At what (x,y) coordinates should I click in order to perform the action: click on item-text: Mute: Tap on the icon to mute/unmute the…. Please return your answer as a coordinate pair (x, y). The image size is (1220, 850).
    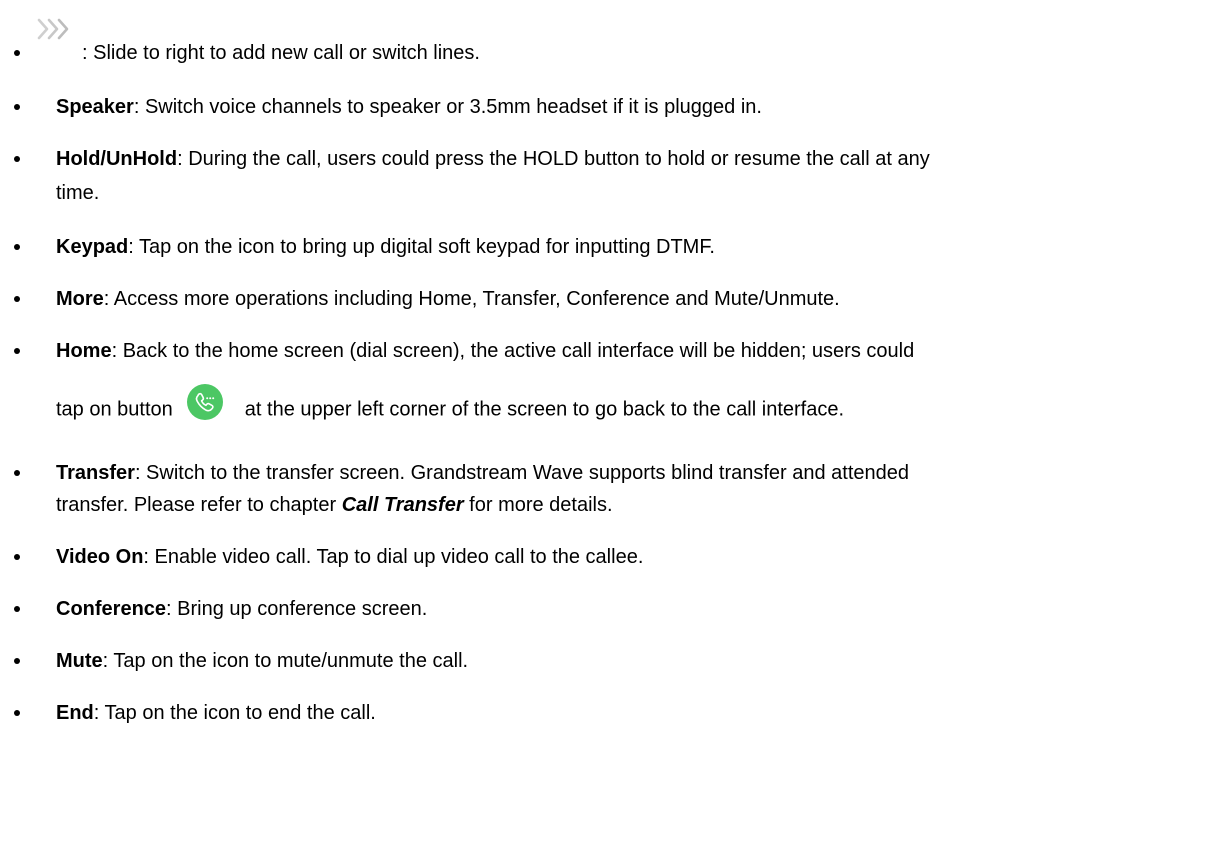
    Looking at the image, I should click on (631, 661).